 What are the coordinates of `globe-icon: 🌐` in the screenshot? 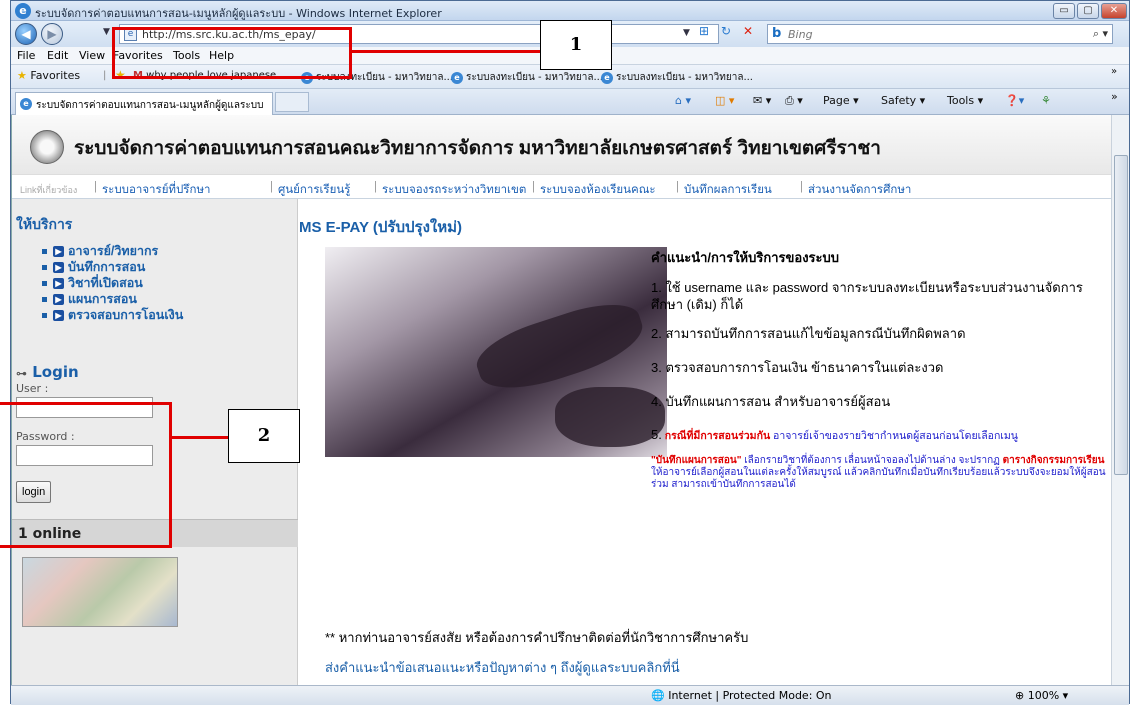 It's located at (658, 695).